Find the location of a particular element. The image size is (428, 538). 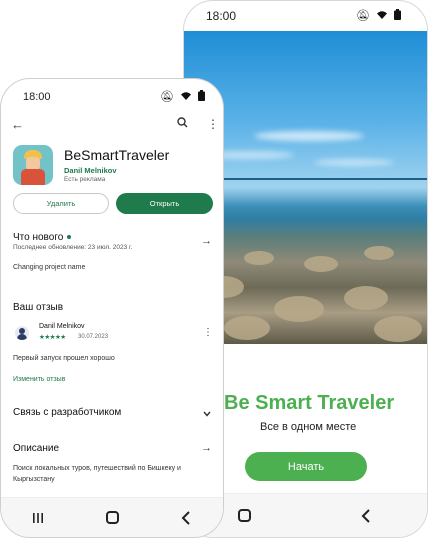

more-vert-icon: ⋮ is located at coordinates (213, 124).